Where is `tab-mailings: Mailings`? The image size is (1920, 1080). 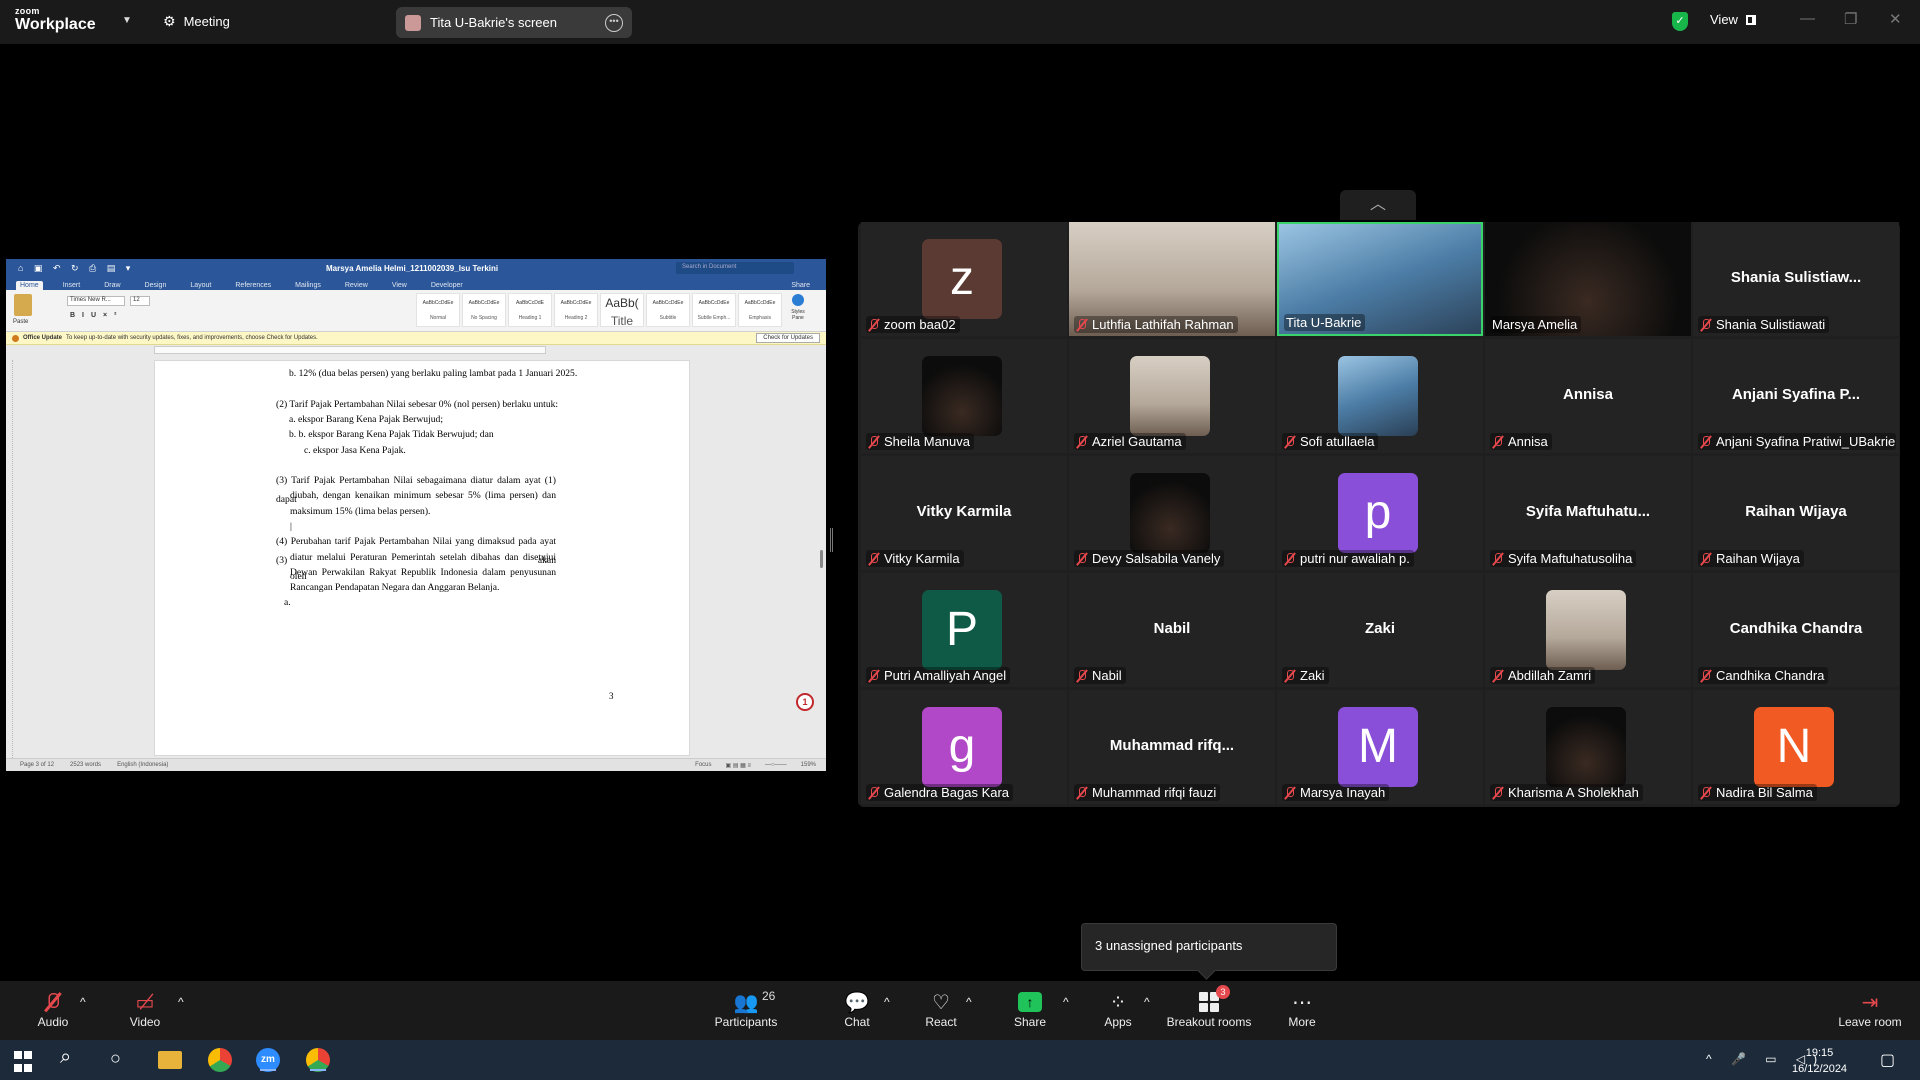 tab-mailings: Mailings is located at coordinates (308, 285).